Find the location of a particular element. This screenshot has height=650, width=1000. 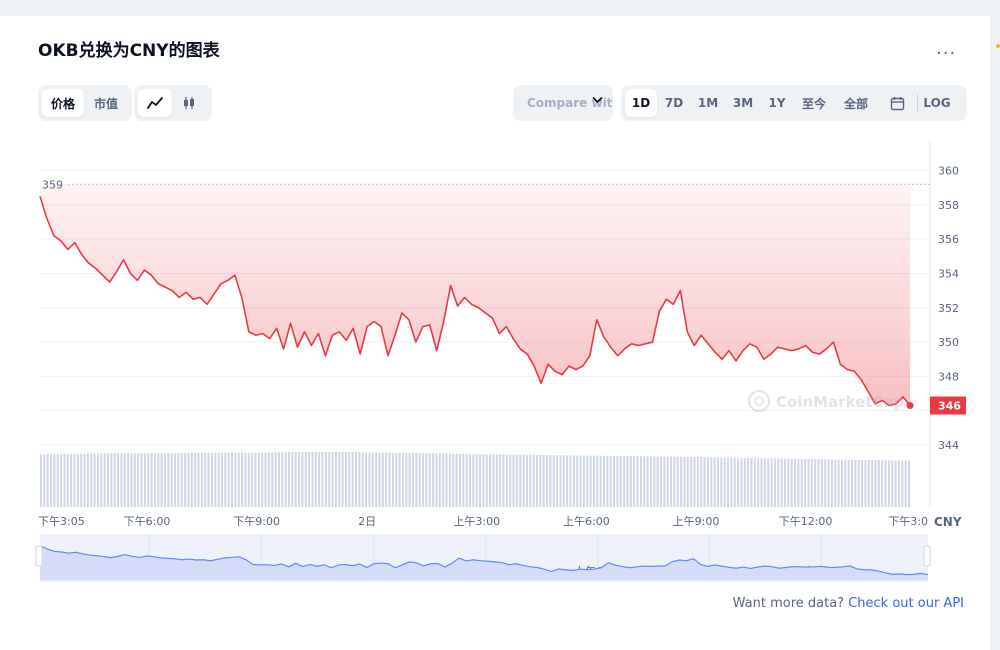

calendar-icon is located at coordinates (897, 103).